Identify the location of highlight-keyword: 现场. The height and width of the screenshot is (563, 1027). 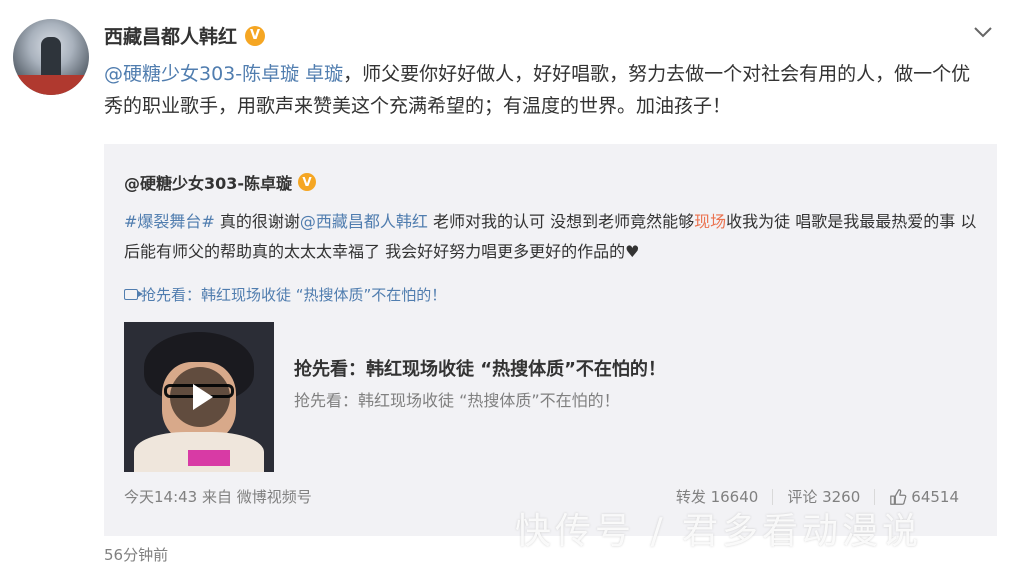
(710, 221).